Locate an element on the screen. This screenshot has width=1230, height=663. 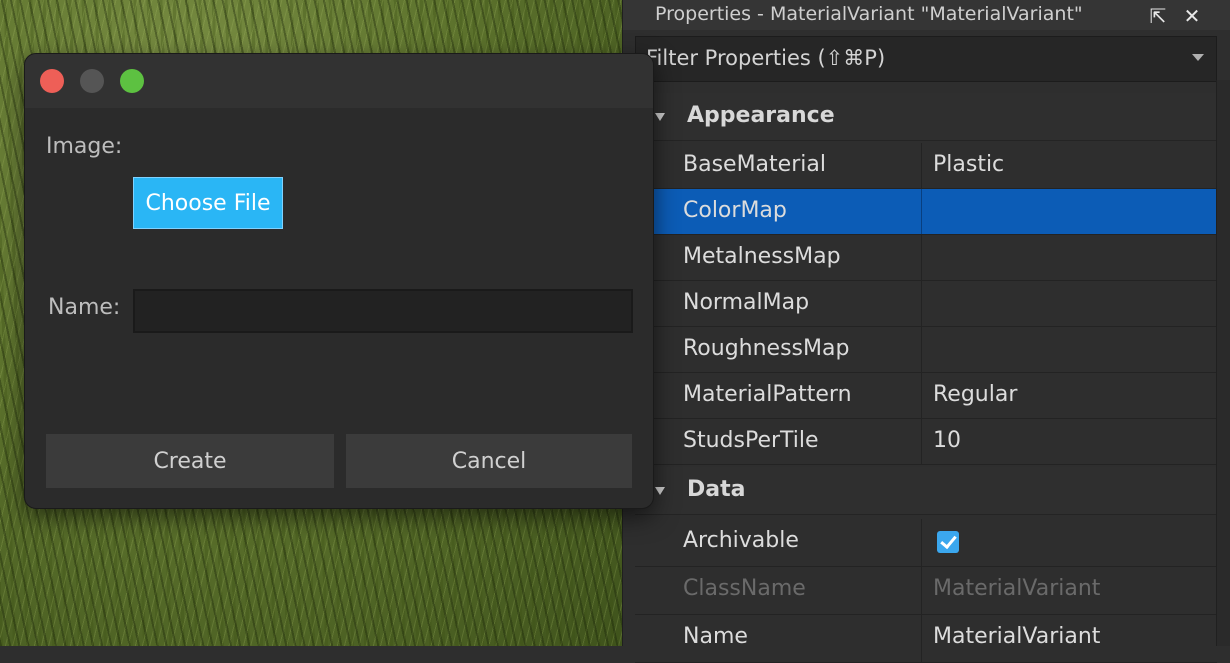
filter-placeholder: Filter Properties (⇧⌘P) is located at coordinates (766, 58).